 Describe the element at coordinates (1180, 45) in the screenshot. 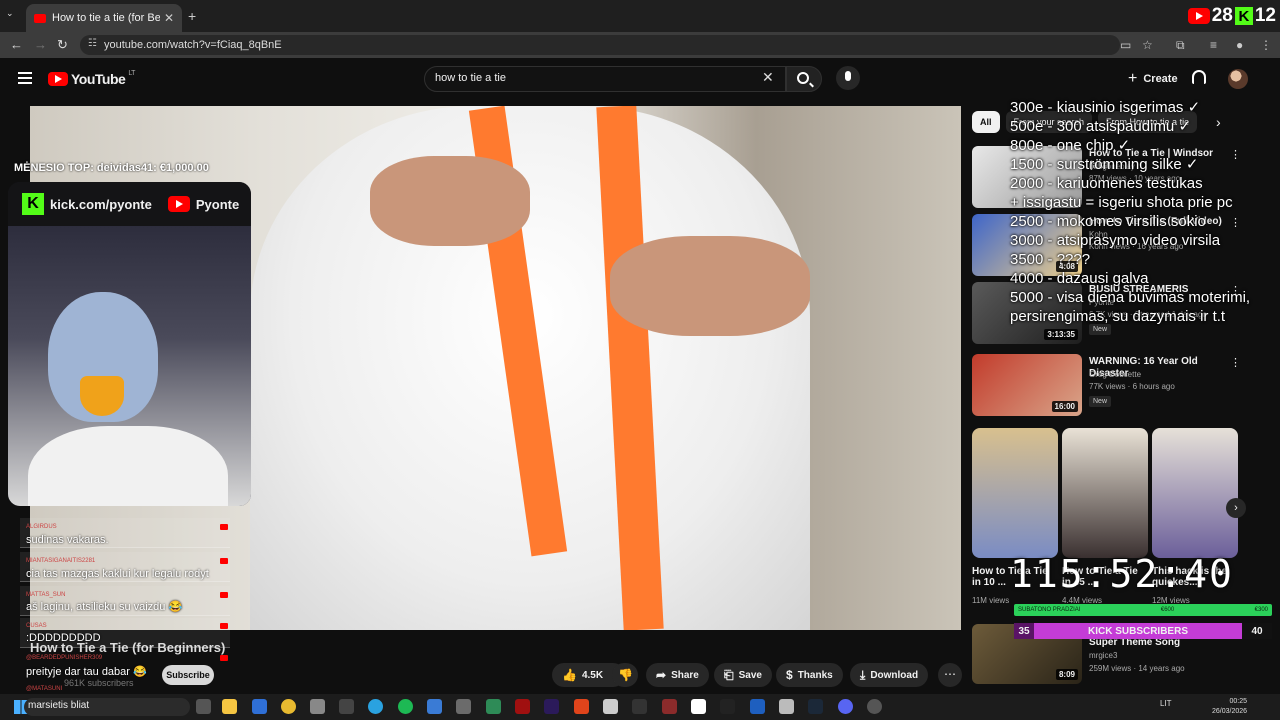

I see `extensions-icon: ⧉` at that location.